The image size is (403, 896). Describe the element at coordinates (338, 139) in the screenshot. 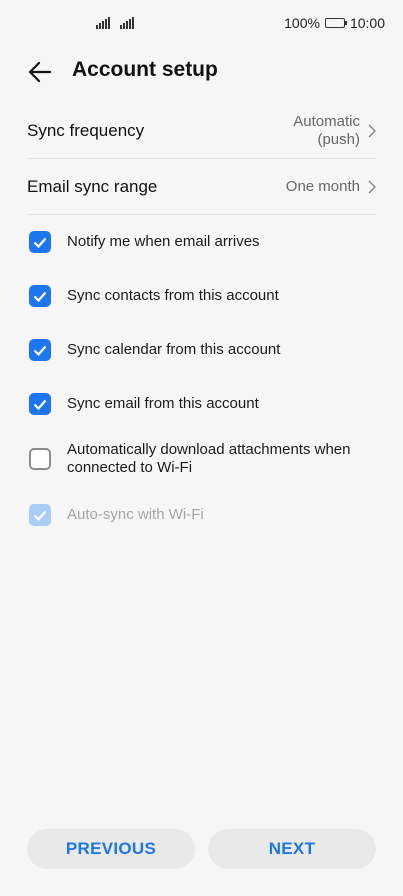

I see `sync-frequency-value-line2: (push)` at that location.